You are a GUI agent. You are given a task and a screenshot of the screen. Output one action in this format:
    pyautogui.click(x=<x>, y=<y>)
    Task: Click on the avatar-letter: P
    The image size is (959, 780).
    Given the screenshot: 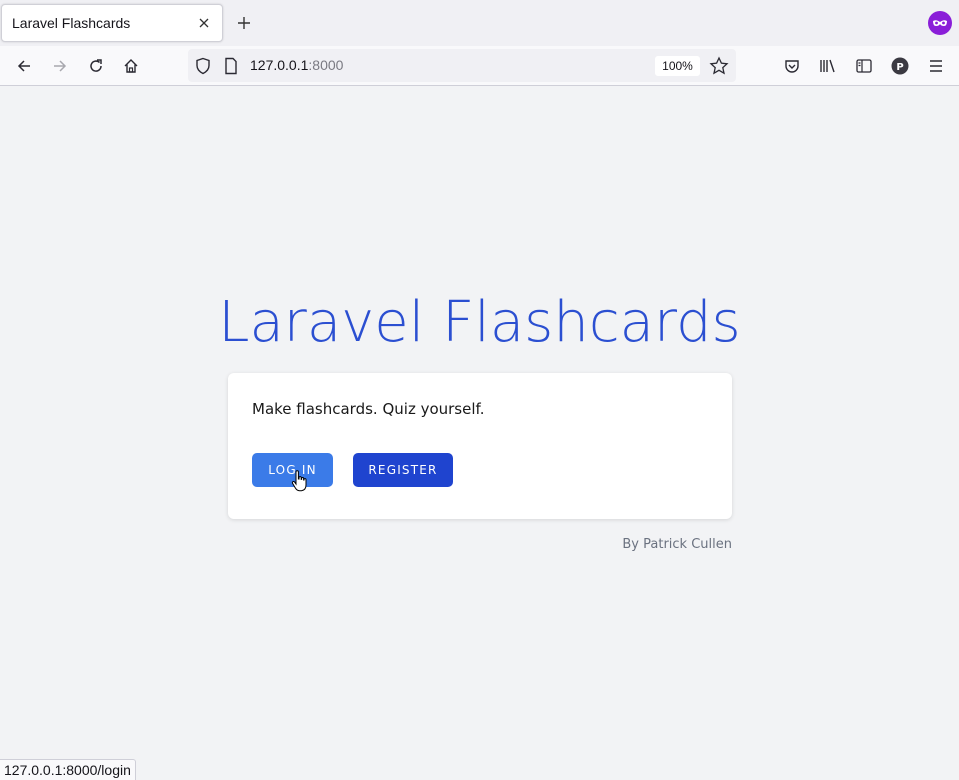 What is the action you would take?
    pyautogui.click(x=899, y=67)
    